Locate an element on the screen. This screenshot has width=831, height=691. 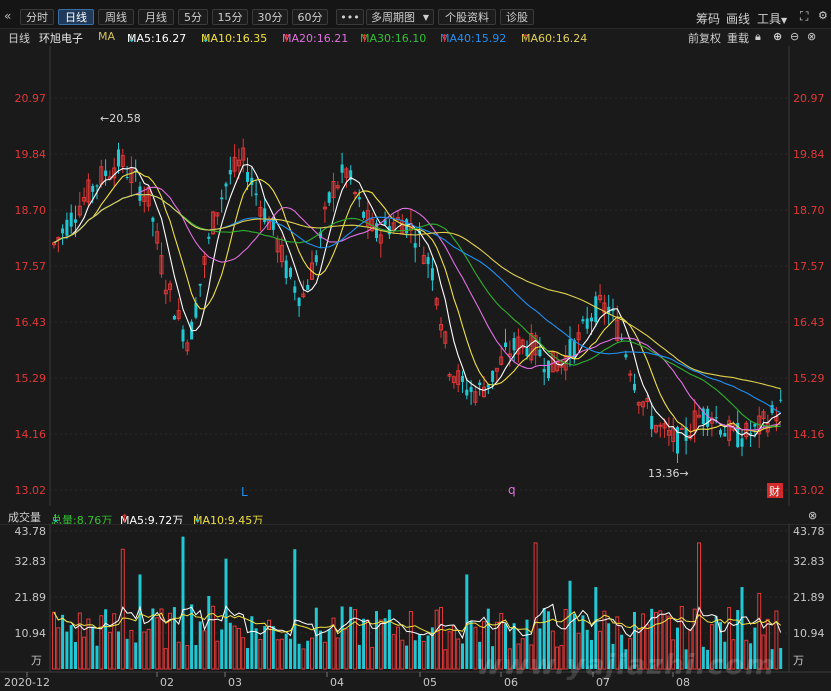
tab-30min: 30分 is located at coordinates (270, 17).